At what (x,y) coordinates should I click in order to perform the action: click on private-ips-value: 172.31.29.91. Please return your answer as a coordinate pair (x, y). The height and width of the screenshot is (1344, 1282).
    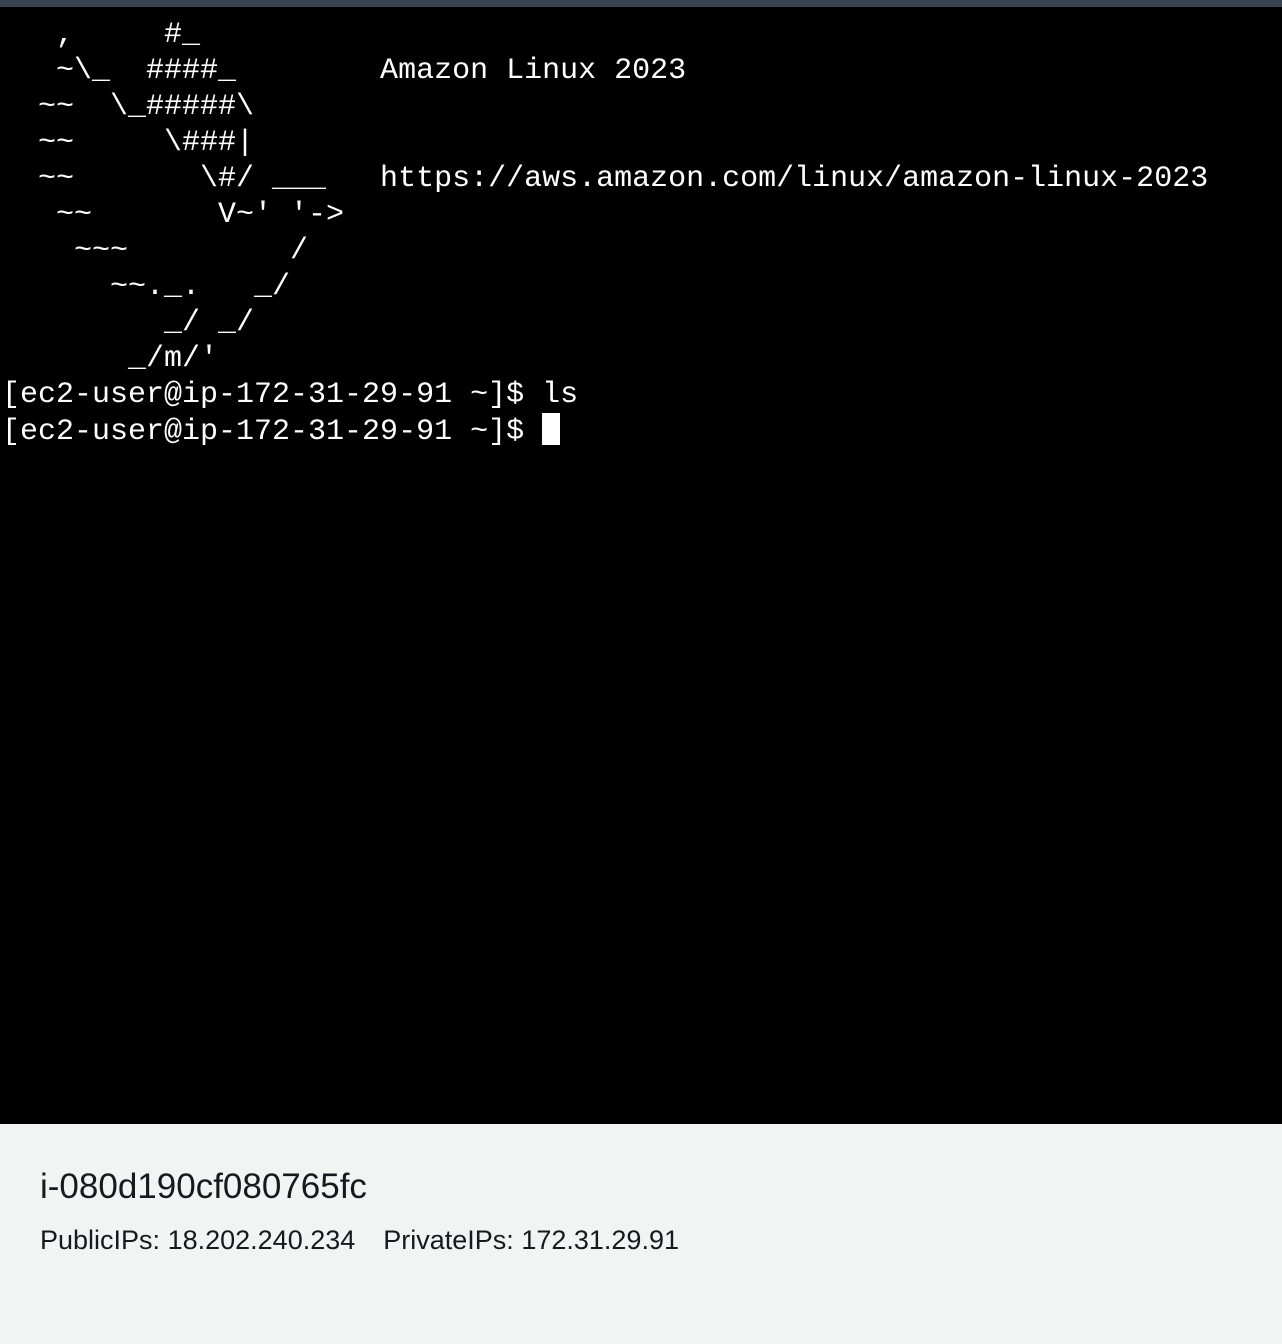
    Looking at the image, I should click on (600, 1240).